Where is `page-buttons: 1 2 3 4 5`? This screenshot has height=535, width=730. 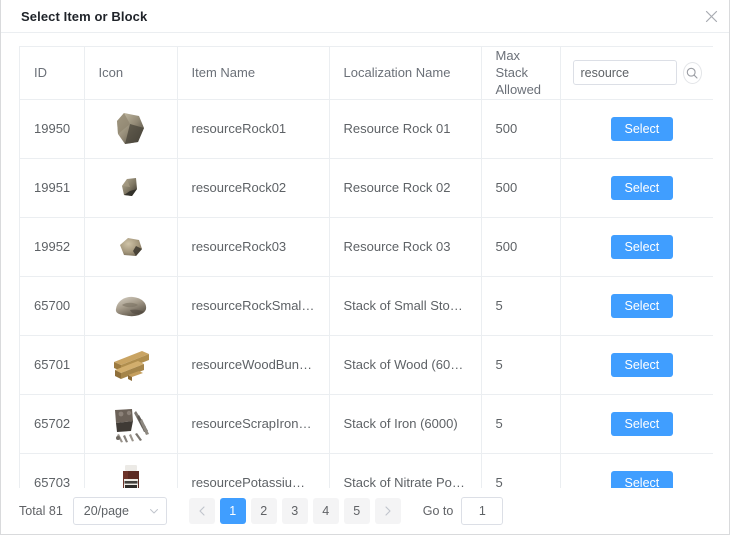
page-buttons: 1 2 3 4 5 is located at coordinates (294, 511).